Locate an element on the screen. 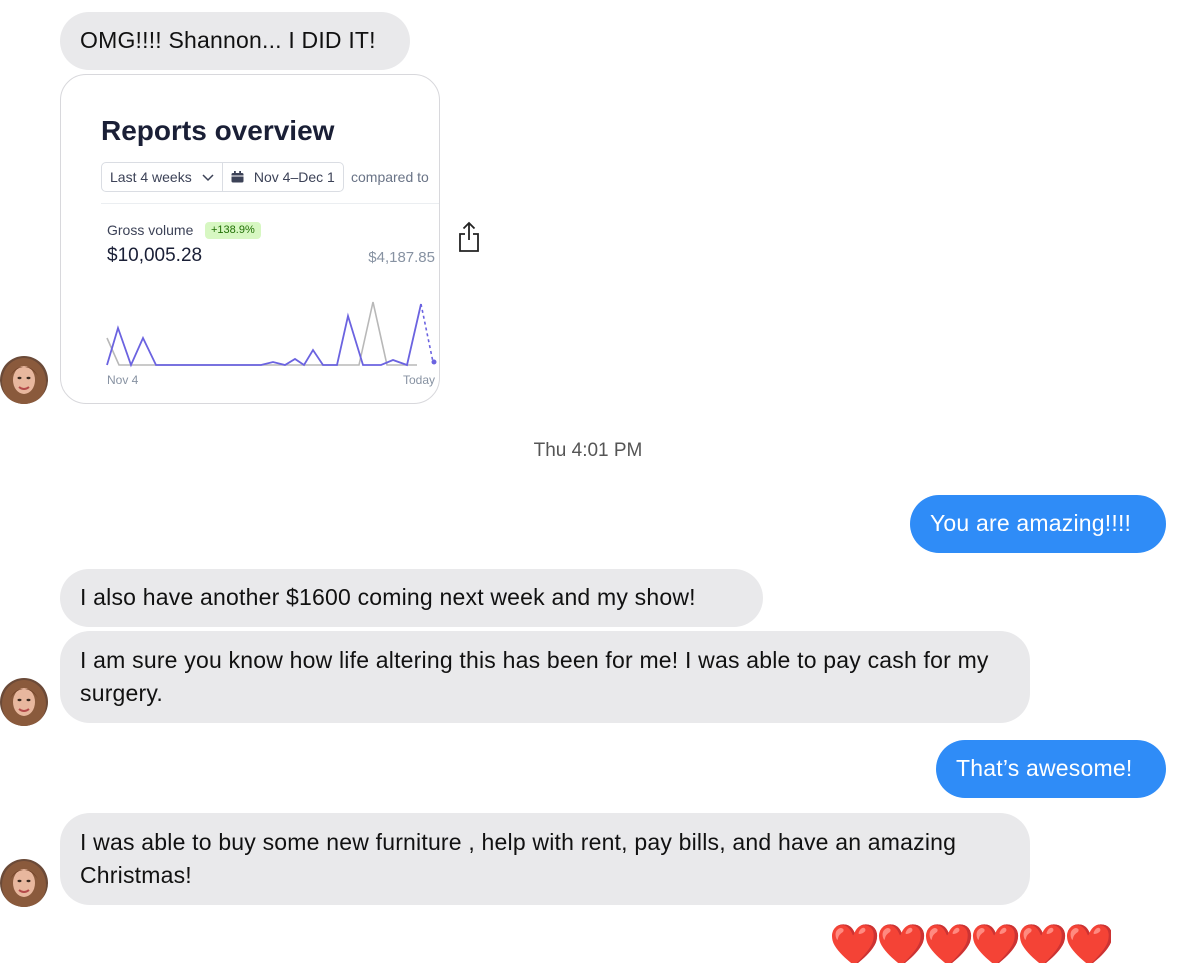 The width and height of the screenshot is (1200, 963). axis-start-label: Nov 4 is located at coordinates (123, 380).